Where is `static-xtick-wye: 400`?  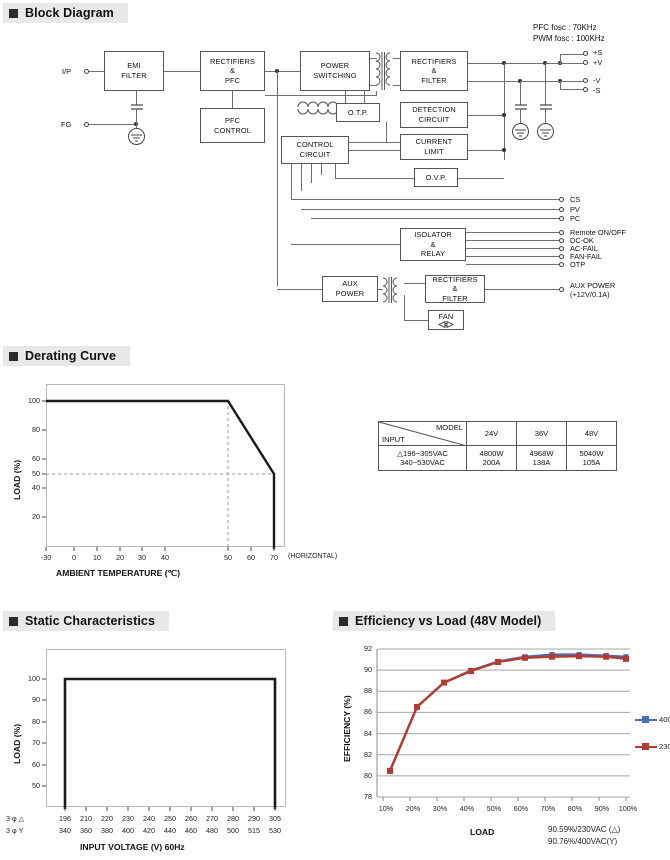
static-xtick-wye: 400 is located at coordinates (128, 830).